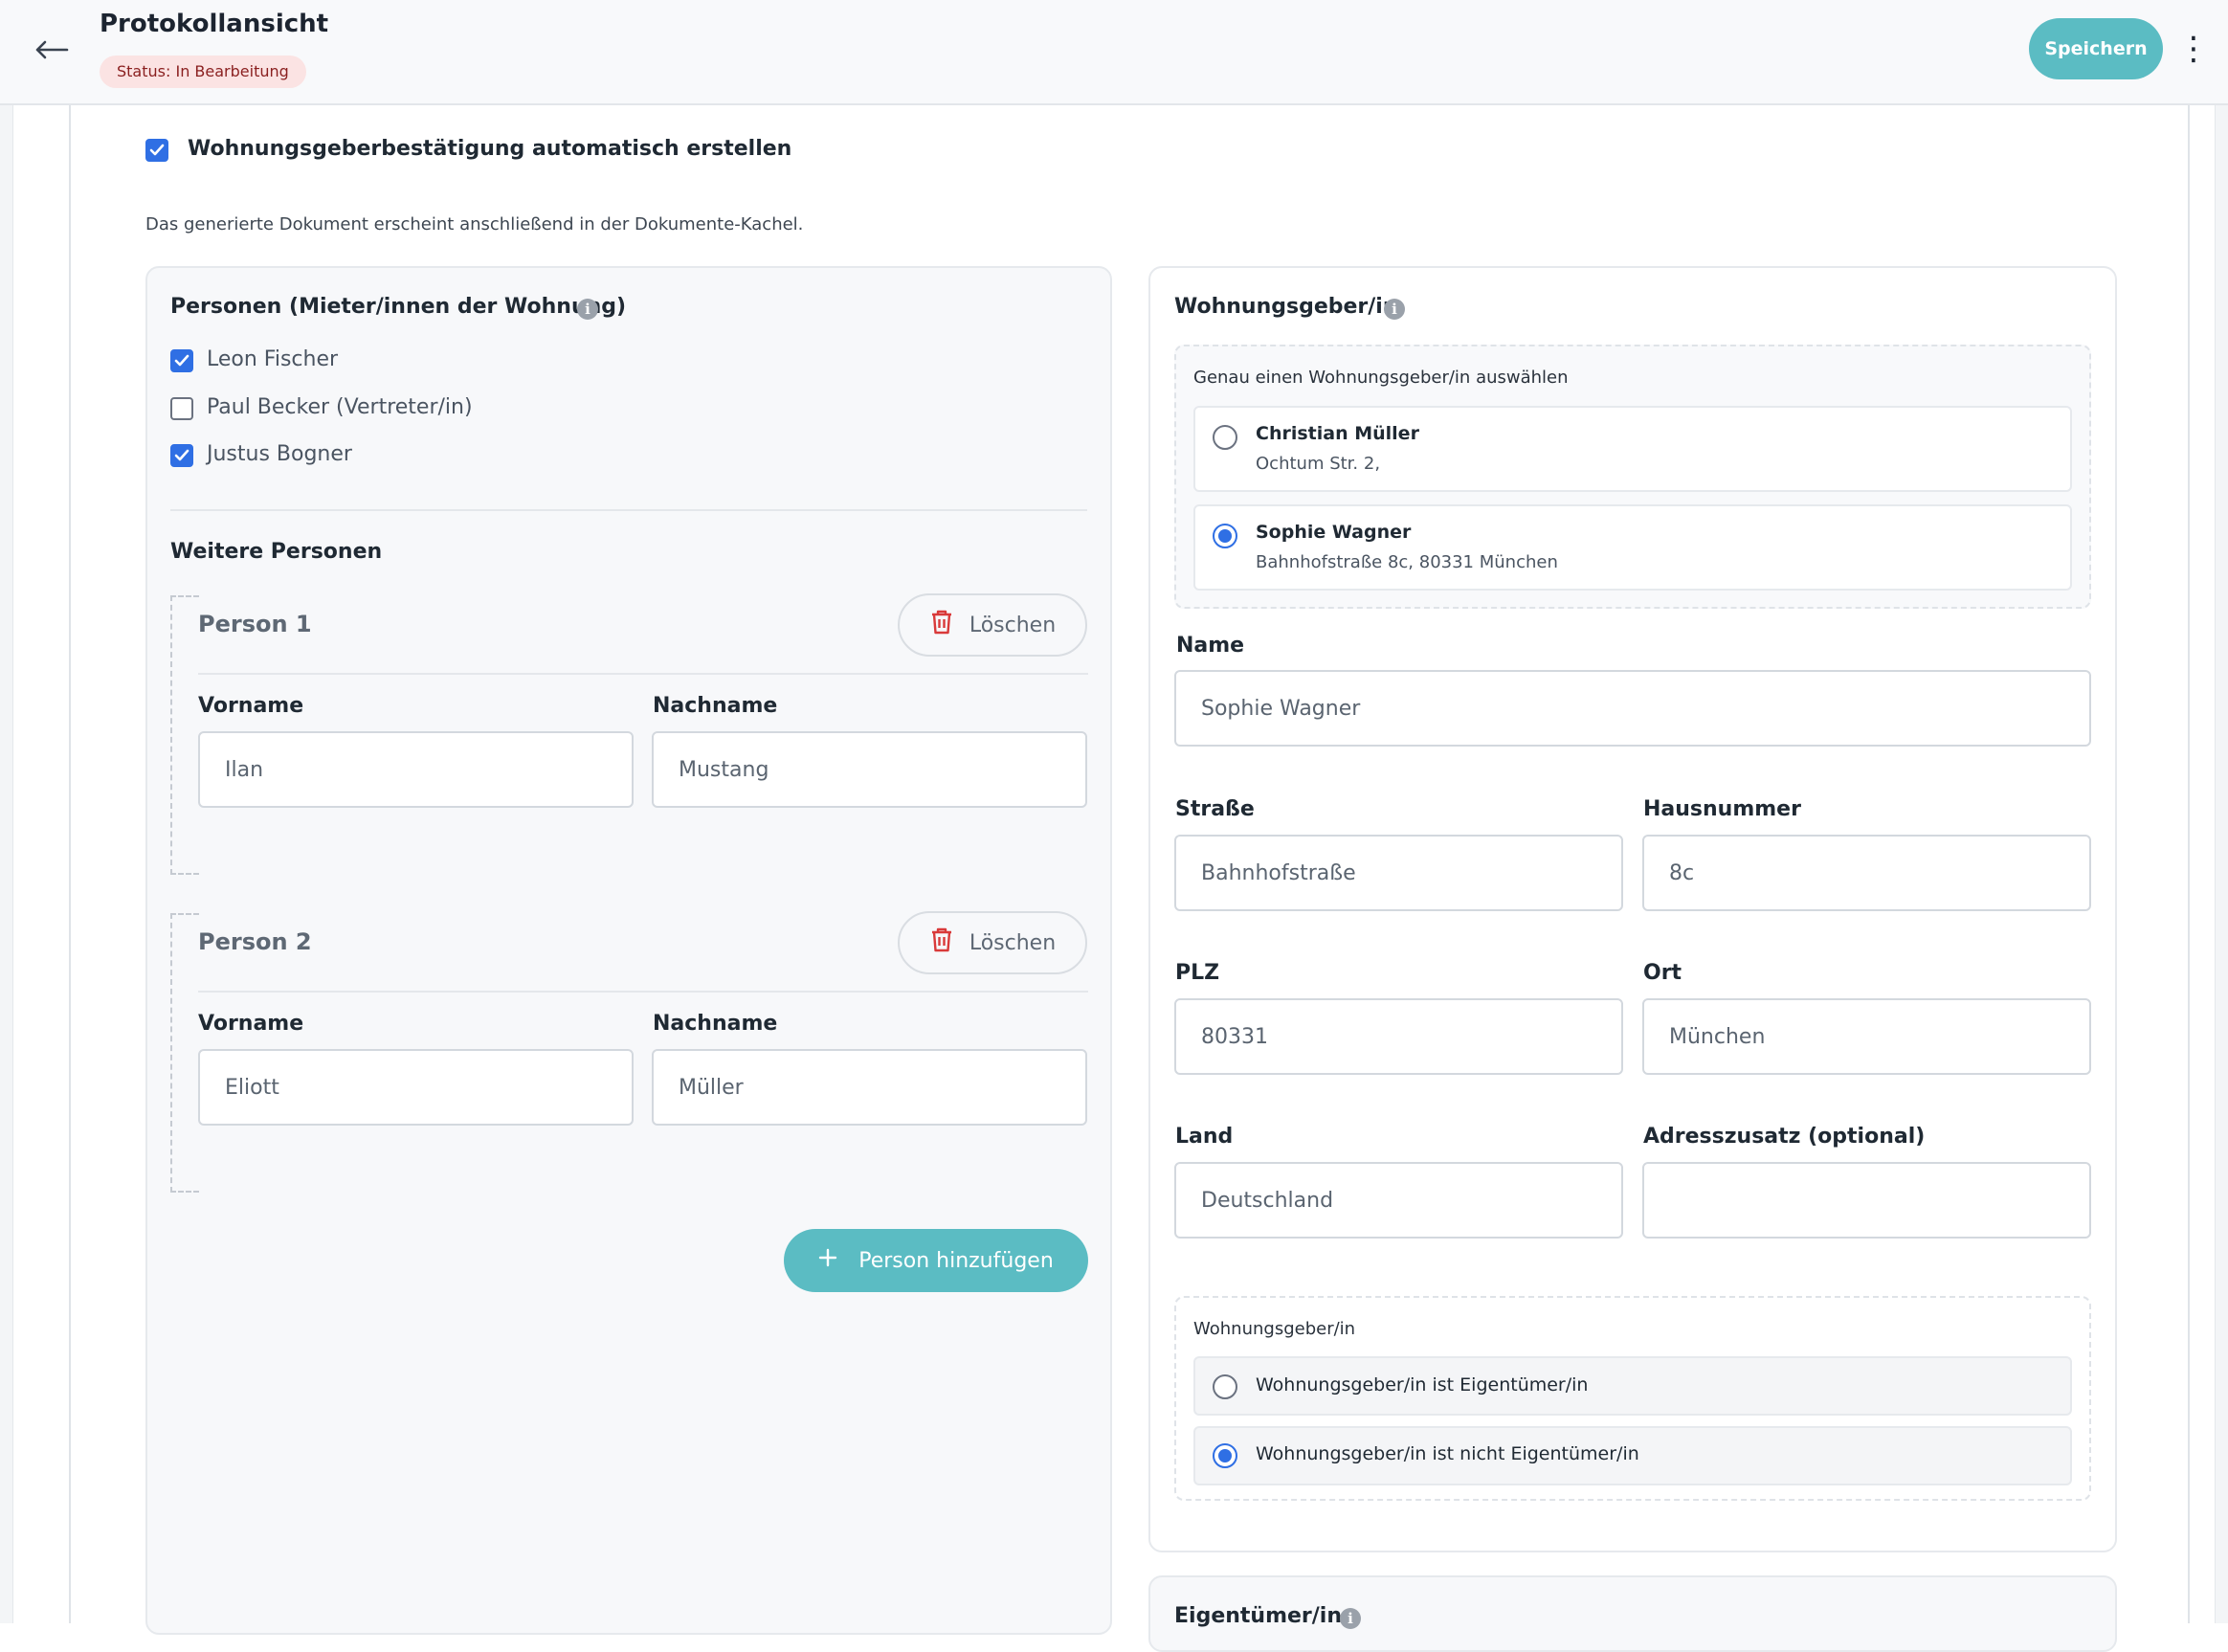 The width and height of the screenshot is (2228, 1652). What do you see at coordinates (276, 552) in the screenshot?
I see `further-persons-title: Weitere Personen` at bounding box center [276, 552].